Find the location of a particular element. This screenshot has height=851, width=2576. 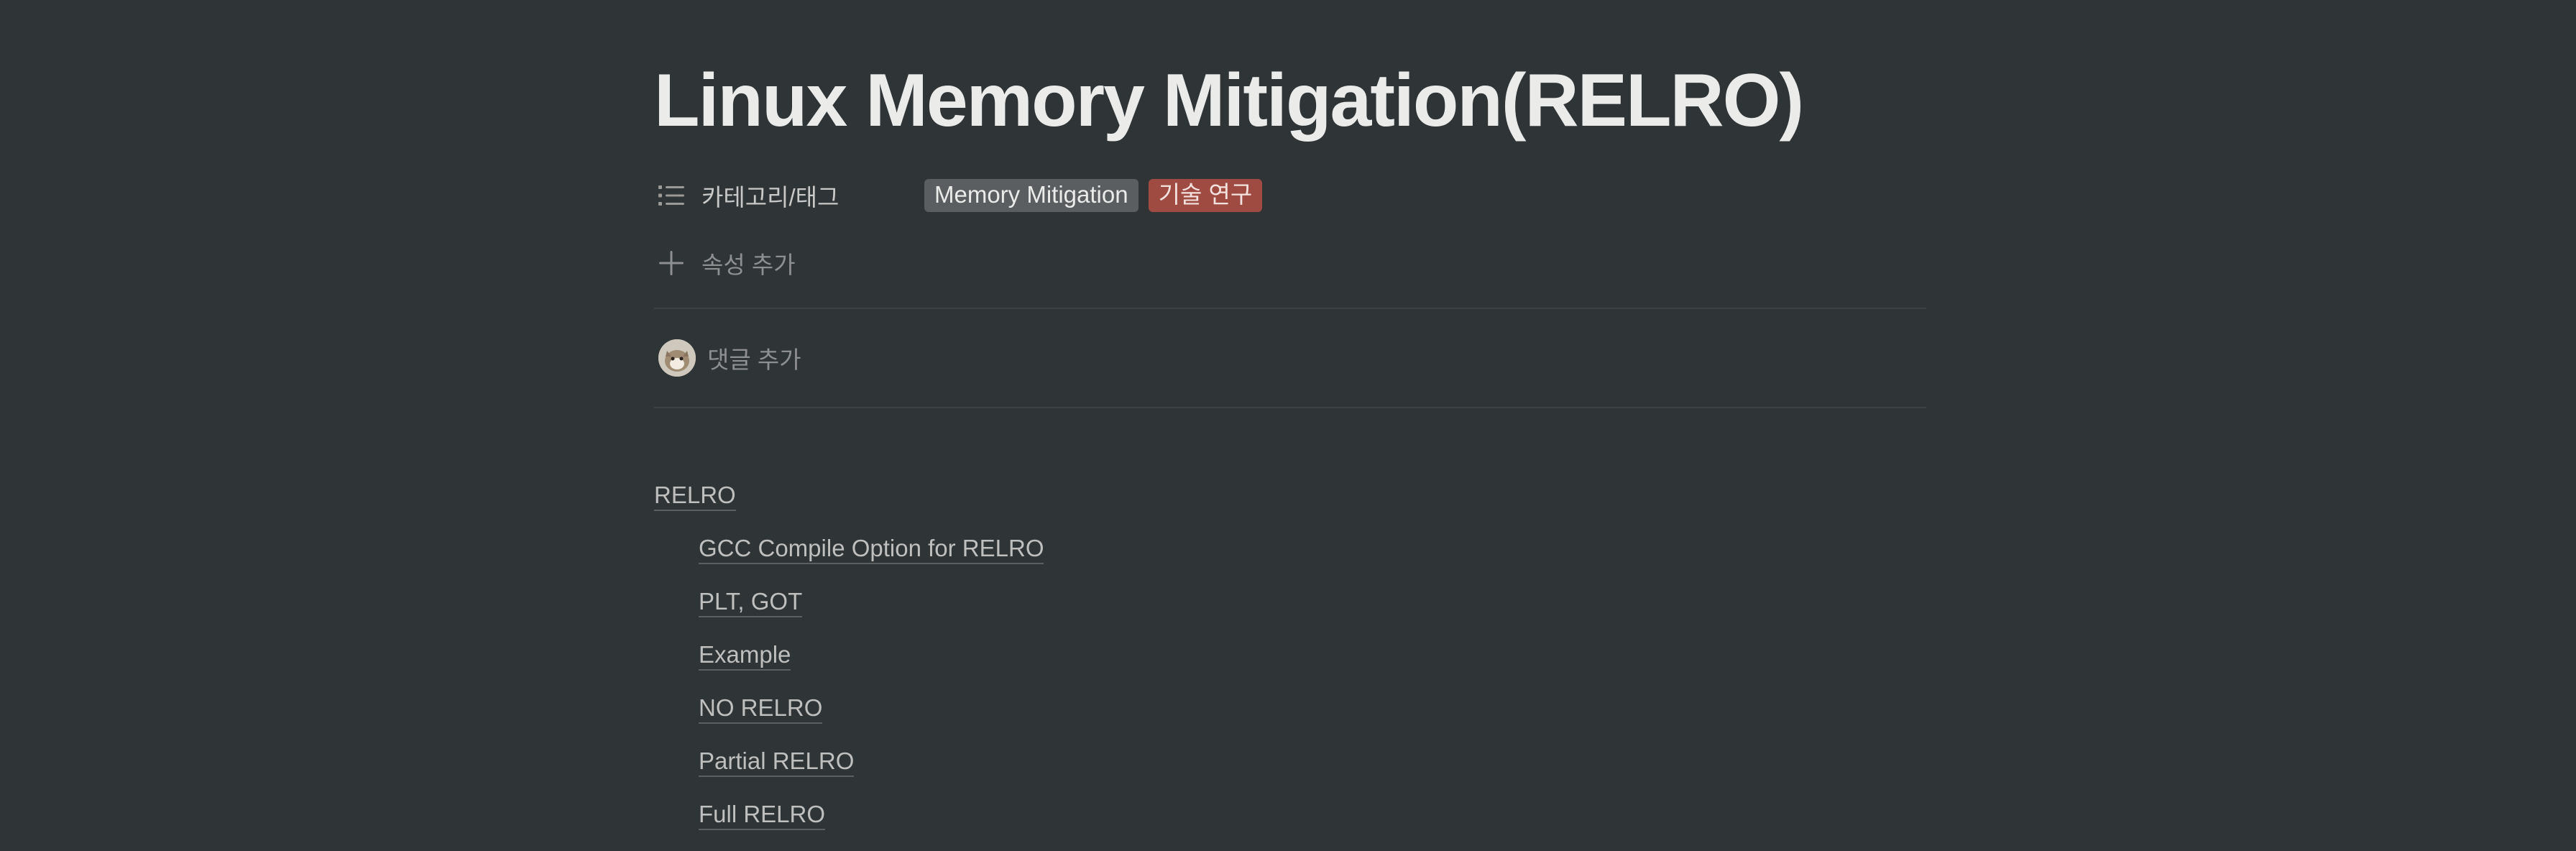

tag-memory-mitigation: Memory Mitigation is located at coordinates (1031, 195).